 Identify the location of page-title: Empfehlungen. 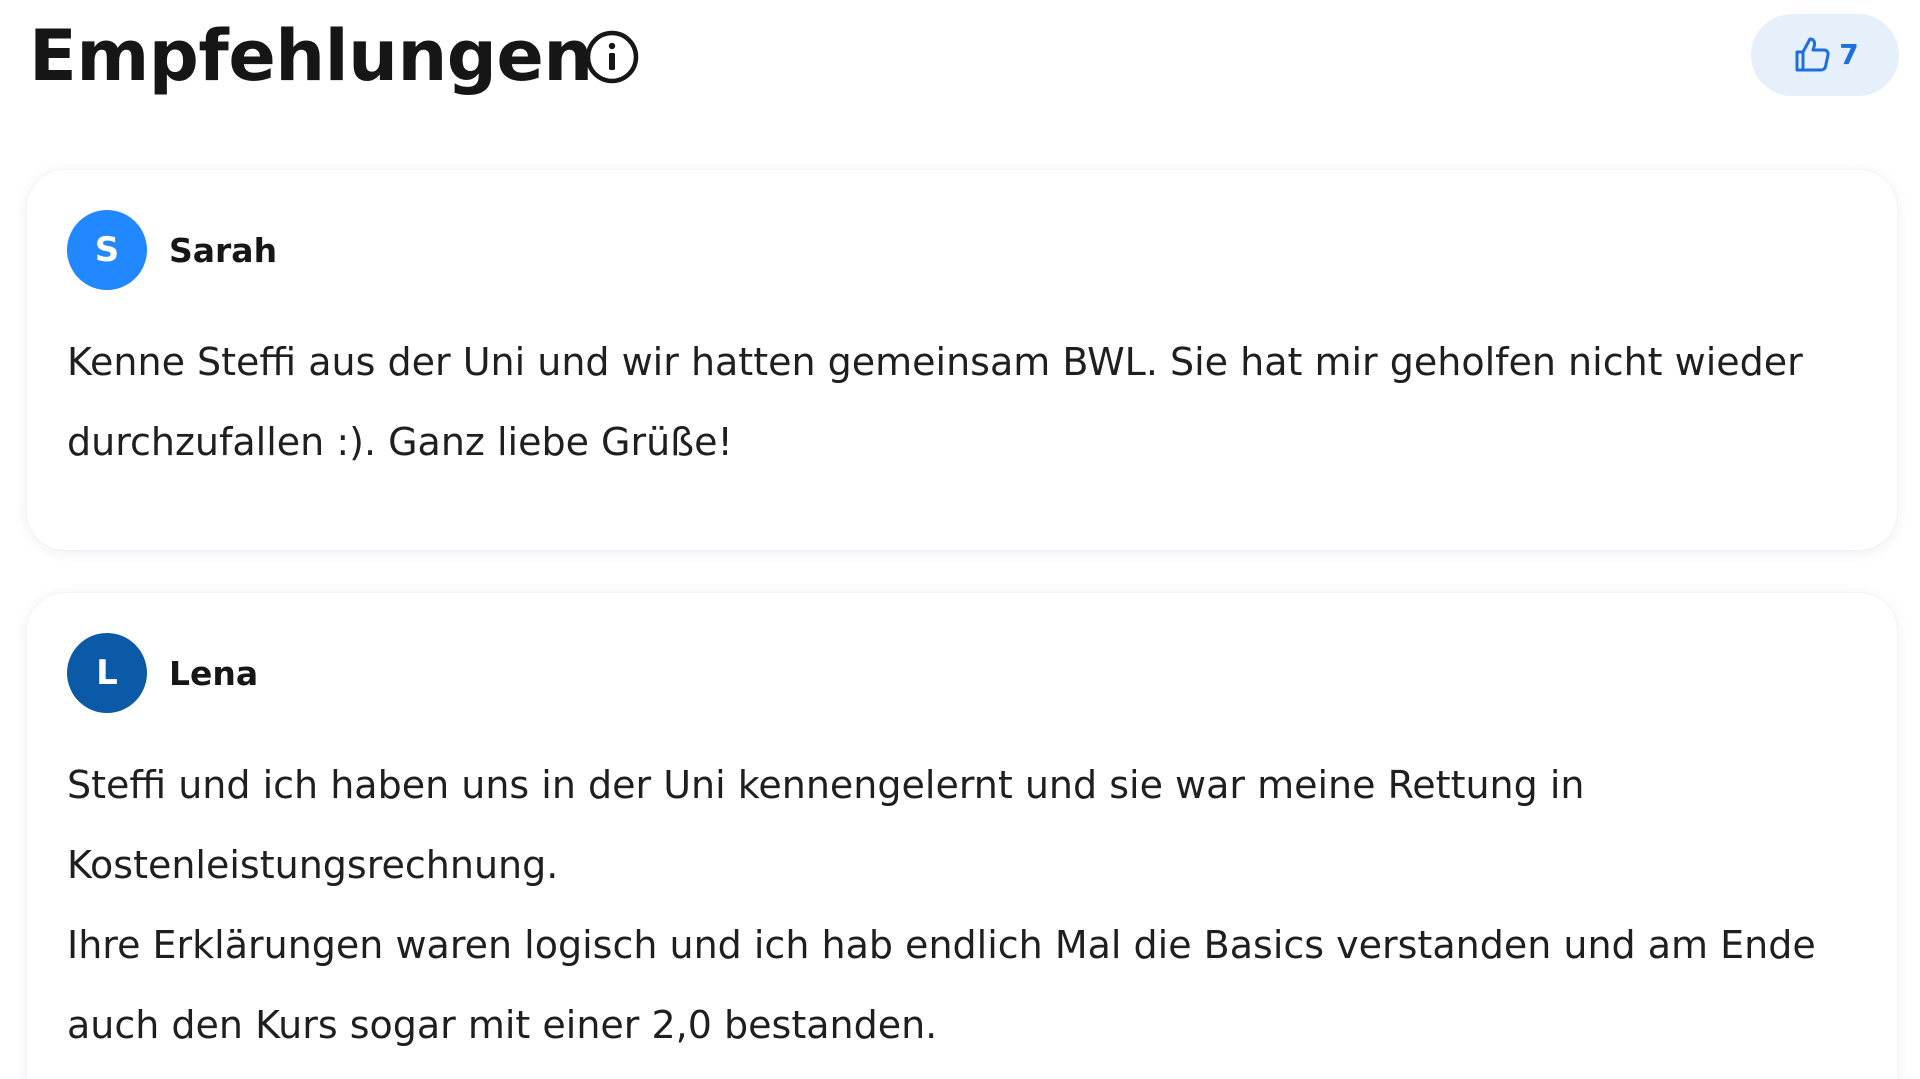
(311, 56).